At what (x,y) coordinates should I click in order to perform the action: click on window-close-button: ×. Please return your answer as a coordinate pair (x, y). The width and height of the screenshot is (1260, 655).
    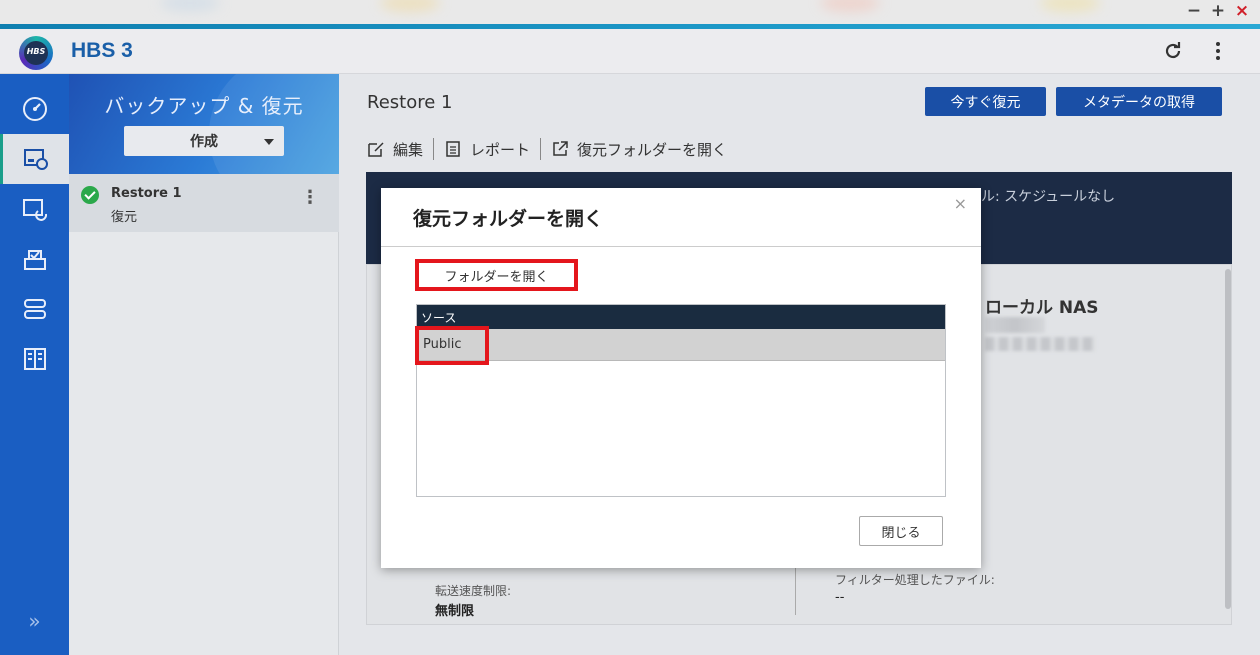
    Looking at the image, I should click on (1242, 11).